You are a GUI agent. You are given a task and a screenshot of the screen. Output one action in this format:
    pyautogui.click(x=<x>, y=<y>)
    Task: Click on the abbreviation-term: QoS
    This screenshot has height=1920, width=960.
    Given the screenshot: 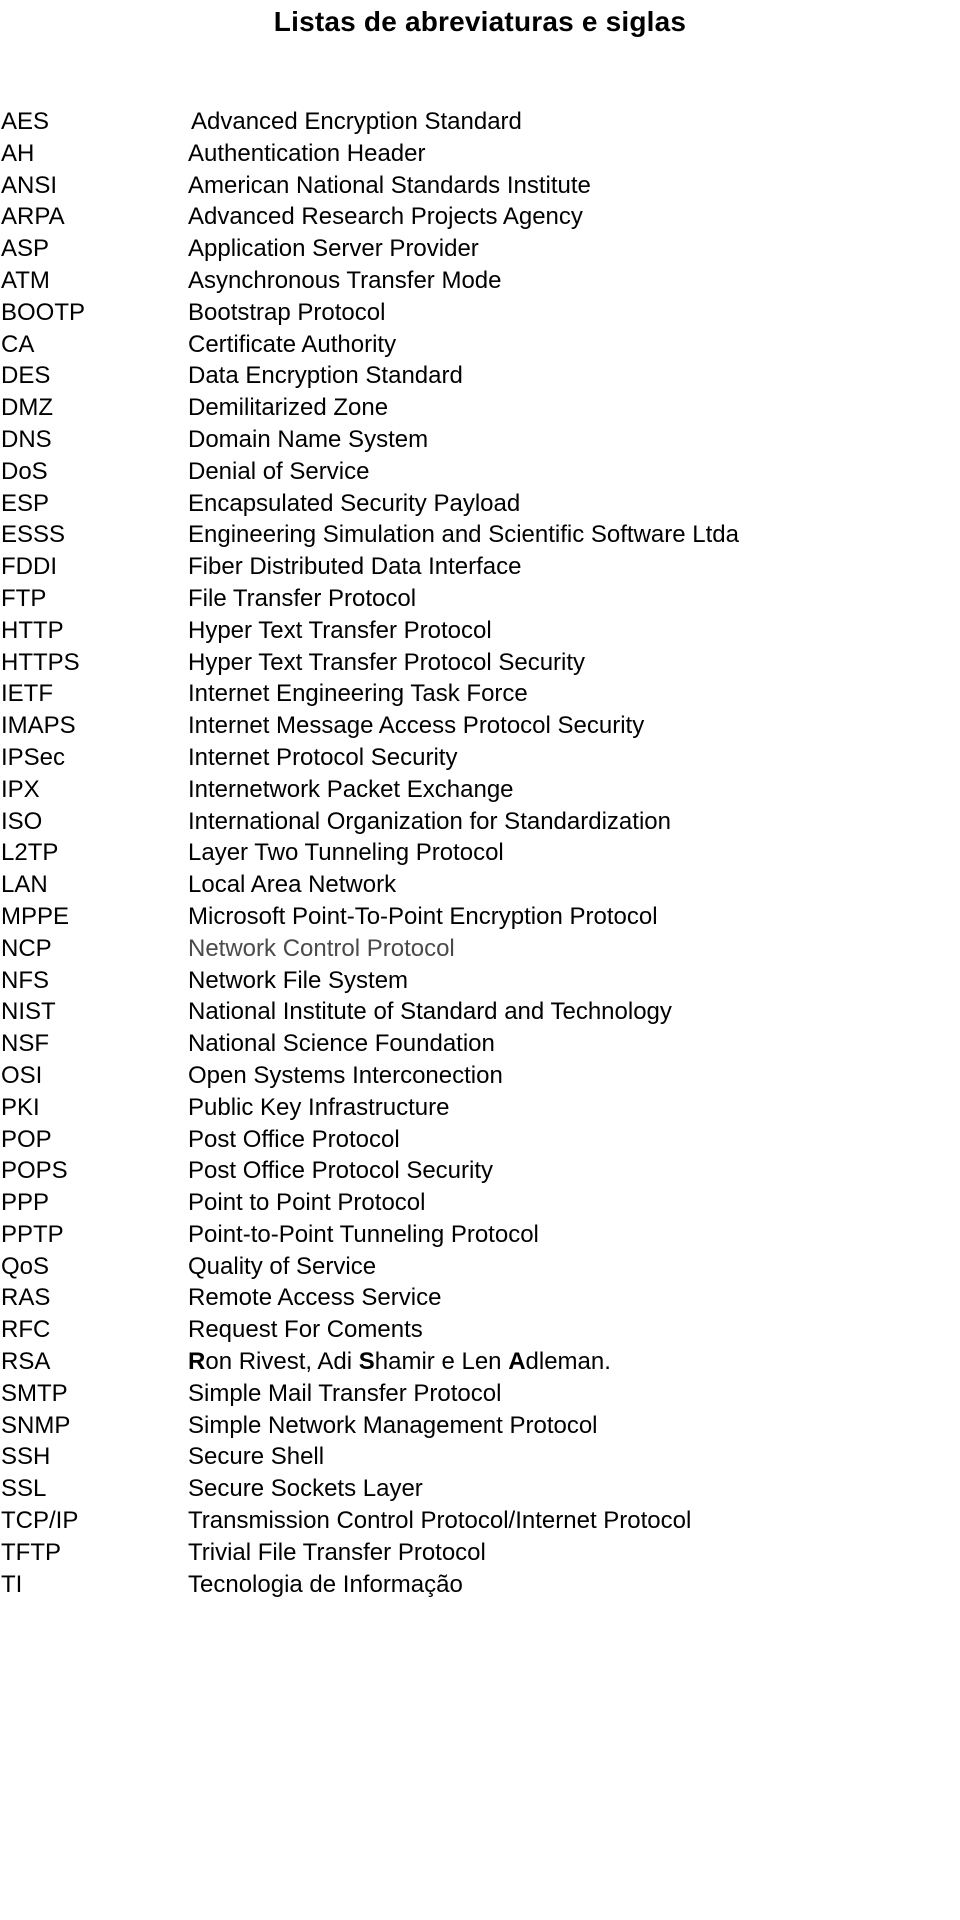 What is the action you would take?
    pyautogui.click(x=25, y=1266)
    